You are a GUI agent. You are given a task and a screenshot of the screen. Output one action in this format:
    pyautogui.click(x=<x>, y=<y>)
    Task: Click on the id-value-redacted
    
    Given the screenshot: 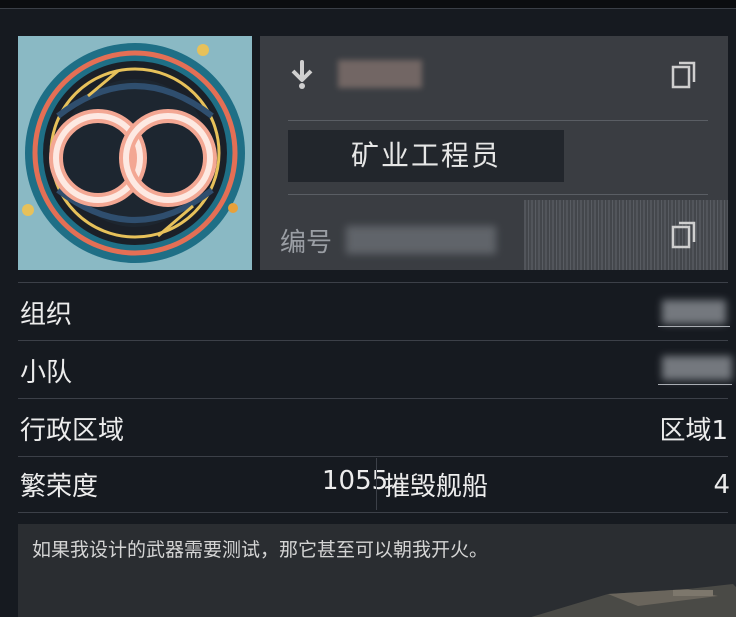 What is the action you would take?
    pyautogui.click(x=421, y=240)
    